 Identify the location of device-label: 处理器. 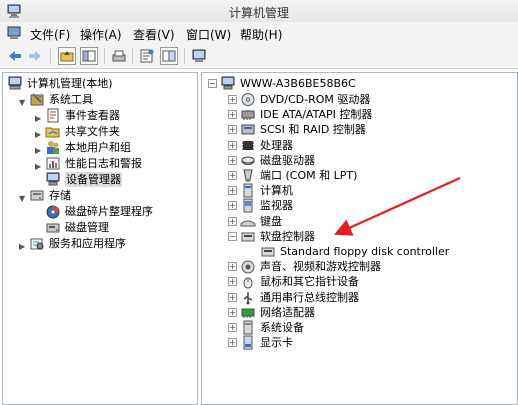
(276, 145).